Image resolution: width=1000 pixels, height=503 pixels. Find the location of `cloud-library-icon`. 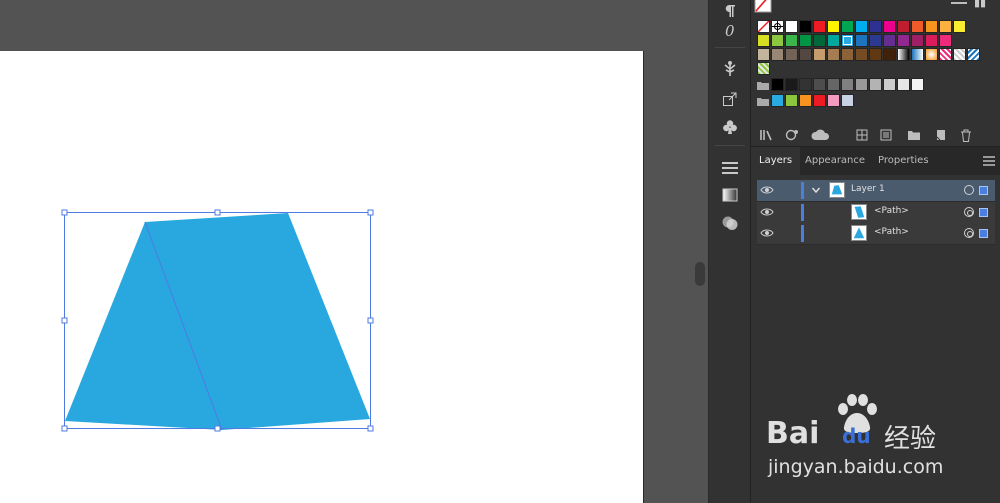

cloud-library-icon is located at coordinates (821, 135).